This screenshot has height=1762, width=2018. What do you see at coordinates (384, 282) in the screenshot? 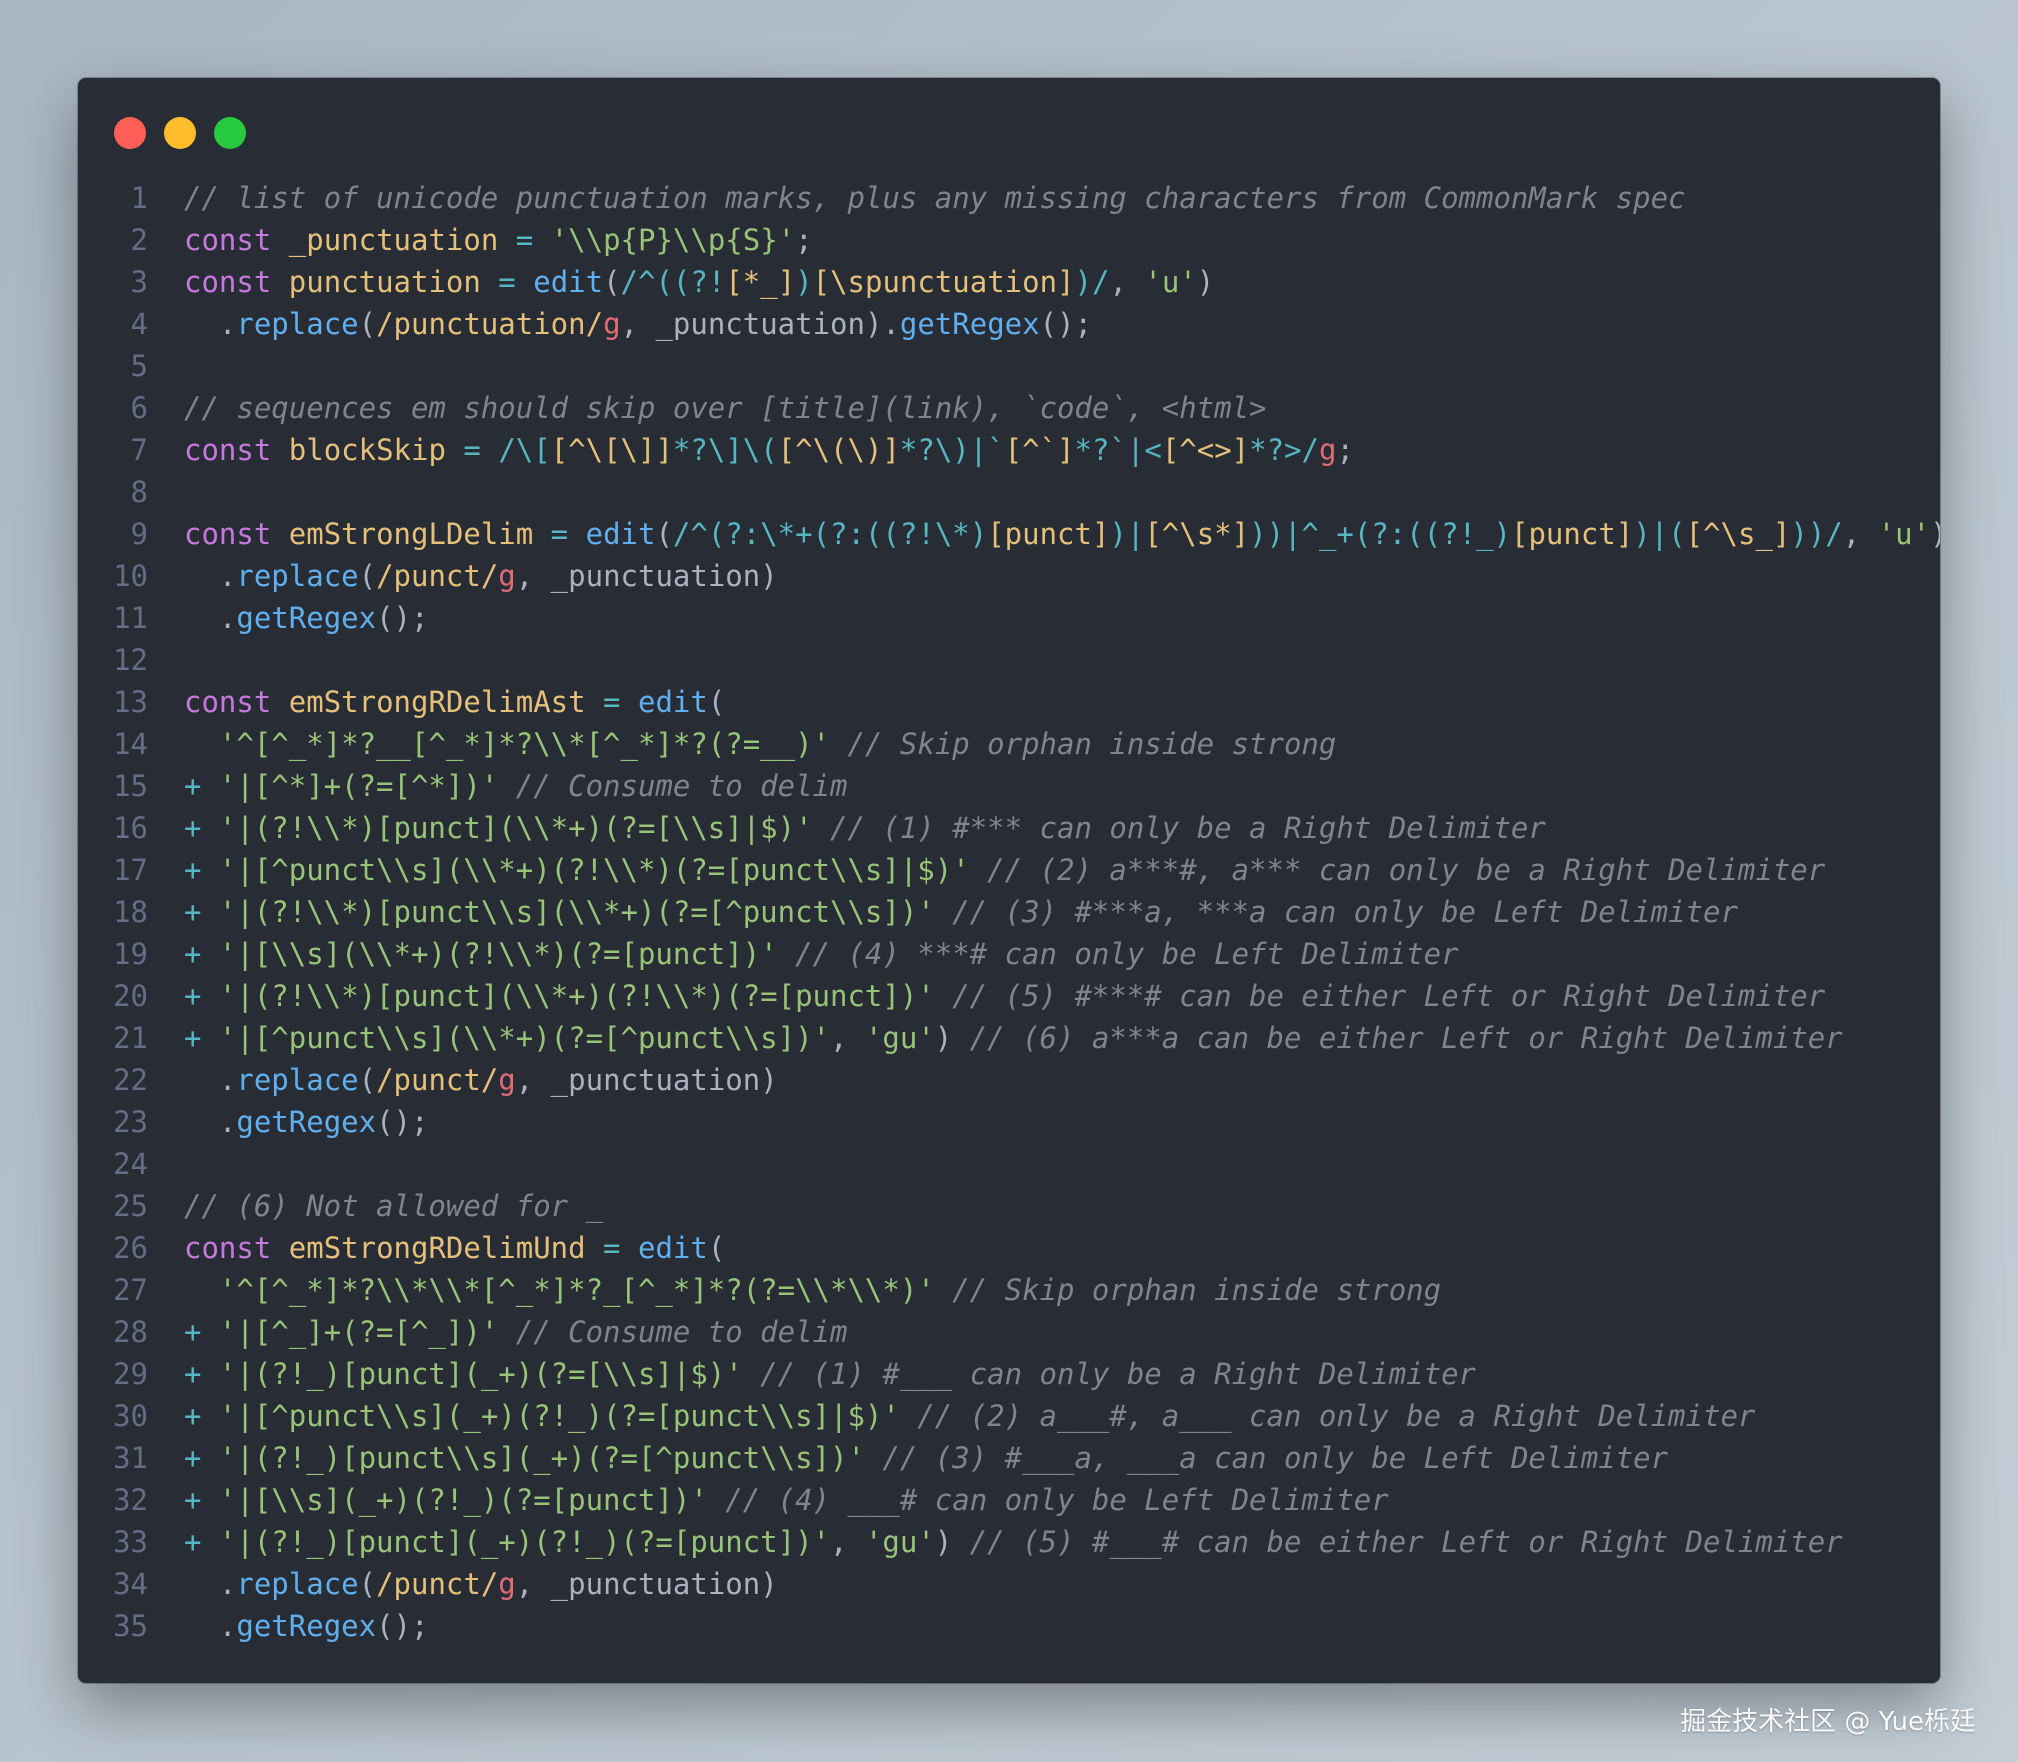
I see `code-token: punctuation` at bounding box center [384, 282].